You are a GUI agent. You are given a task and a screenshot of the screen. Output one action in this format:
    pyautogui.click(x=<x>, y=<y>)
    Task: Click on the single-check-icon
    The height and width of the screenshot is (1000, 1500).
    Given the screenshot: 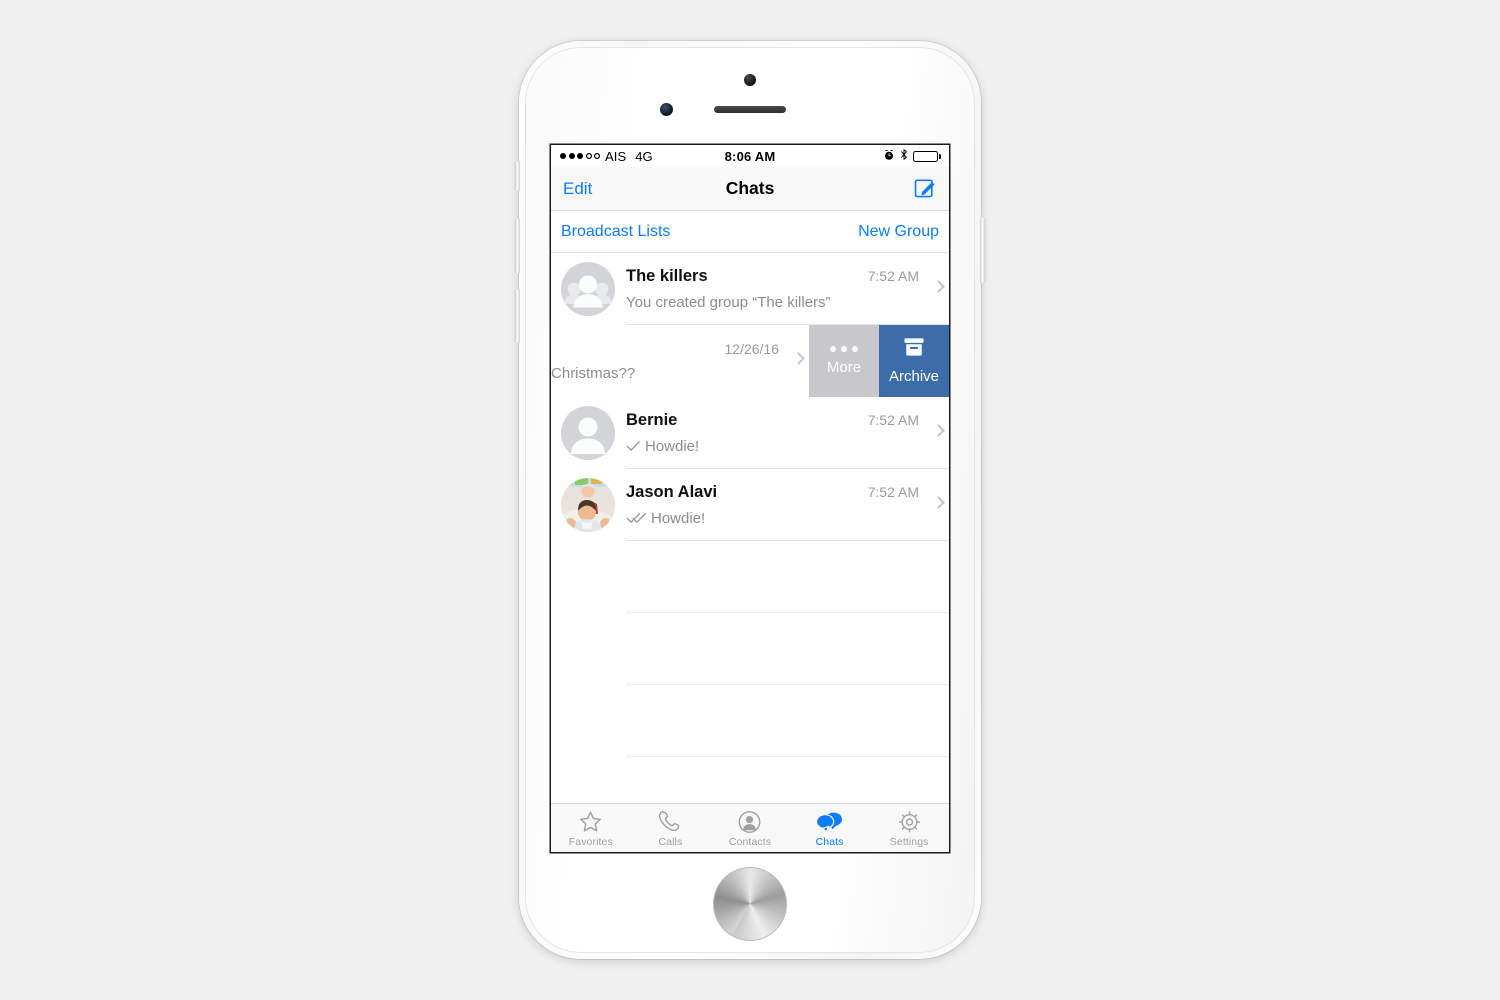 What is the action you would take?
    pyautogui.click(x=633, y=446)
    